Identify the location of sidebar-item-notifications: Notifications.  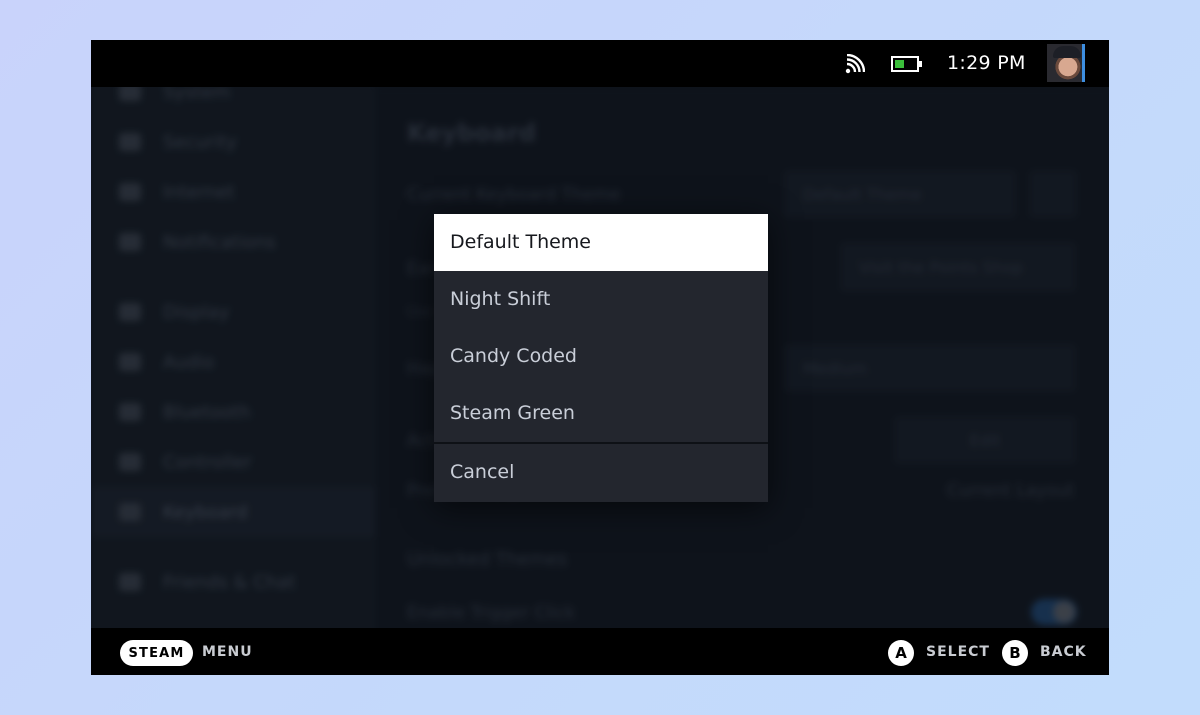
(233, 242).